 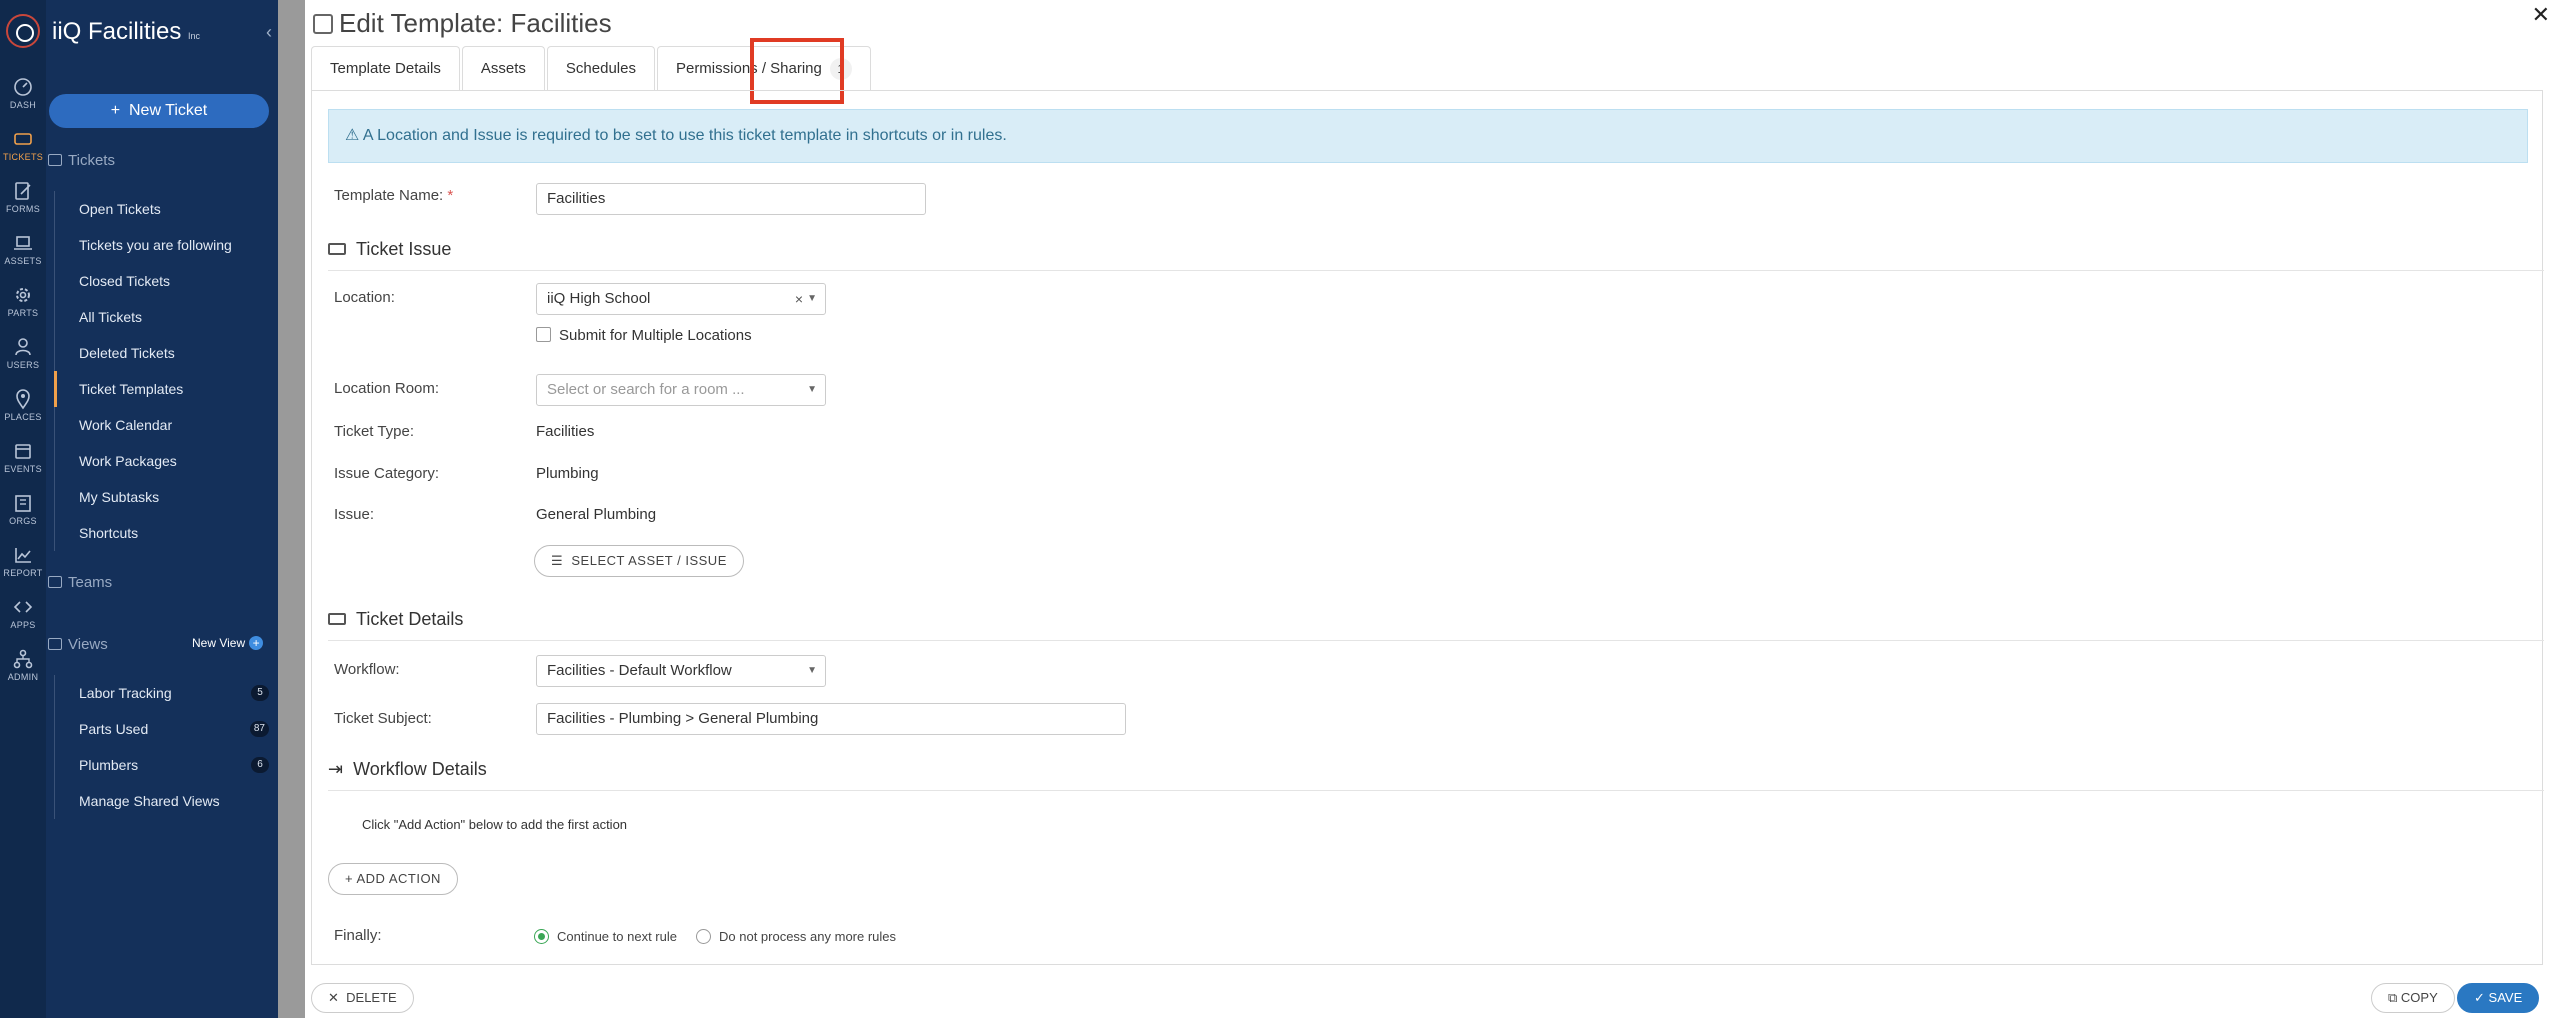 I want to click on nav-my-subtasks: My Subtasks, so click(x=165, y=497).